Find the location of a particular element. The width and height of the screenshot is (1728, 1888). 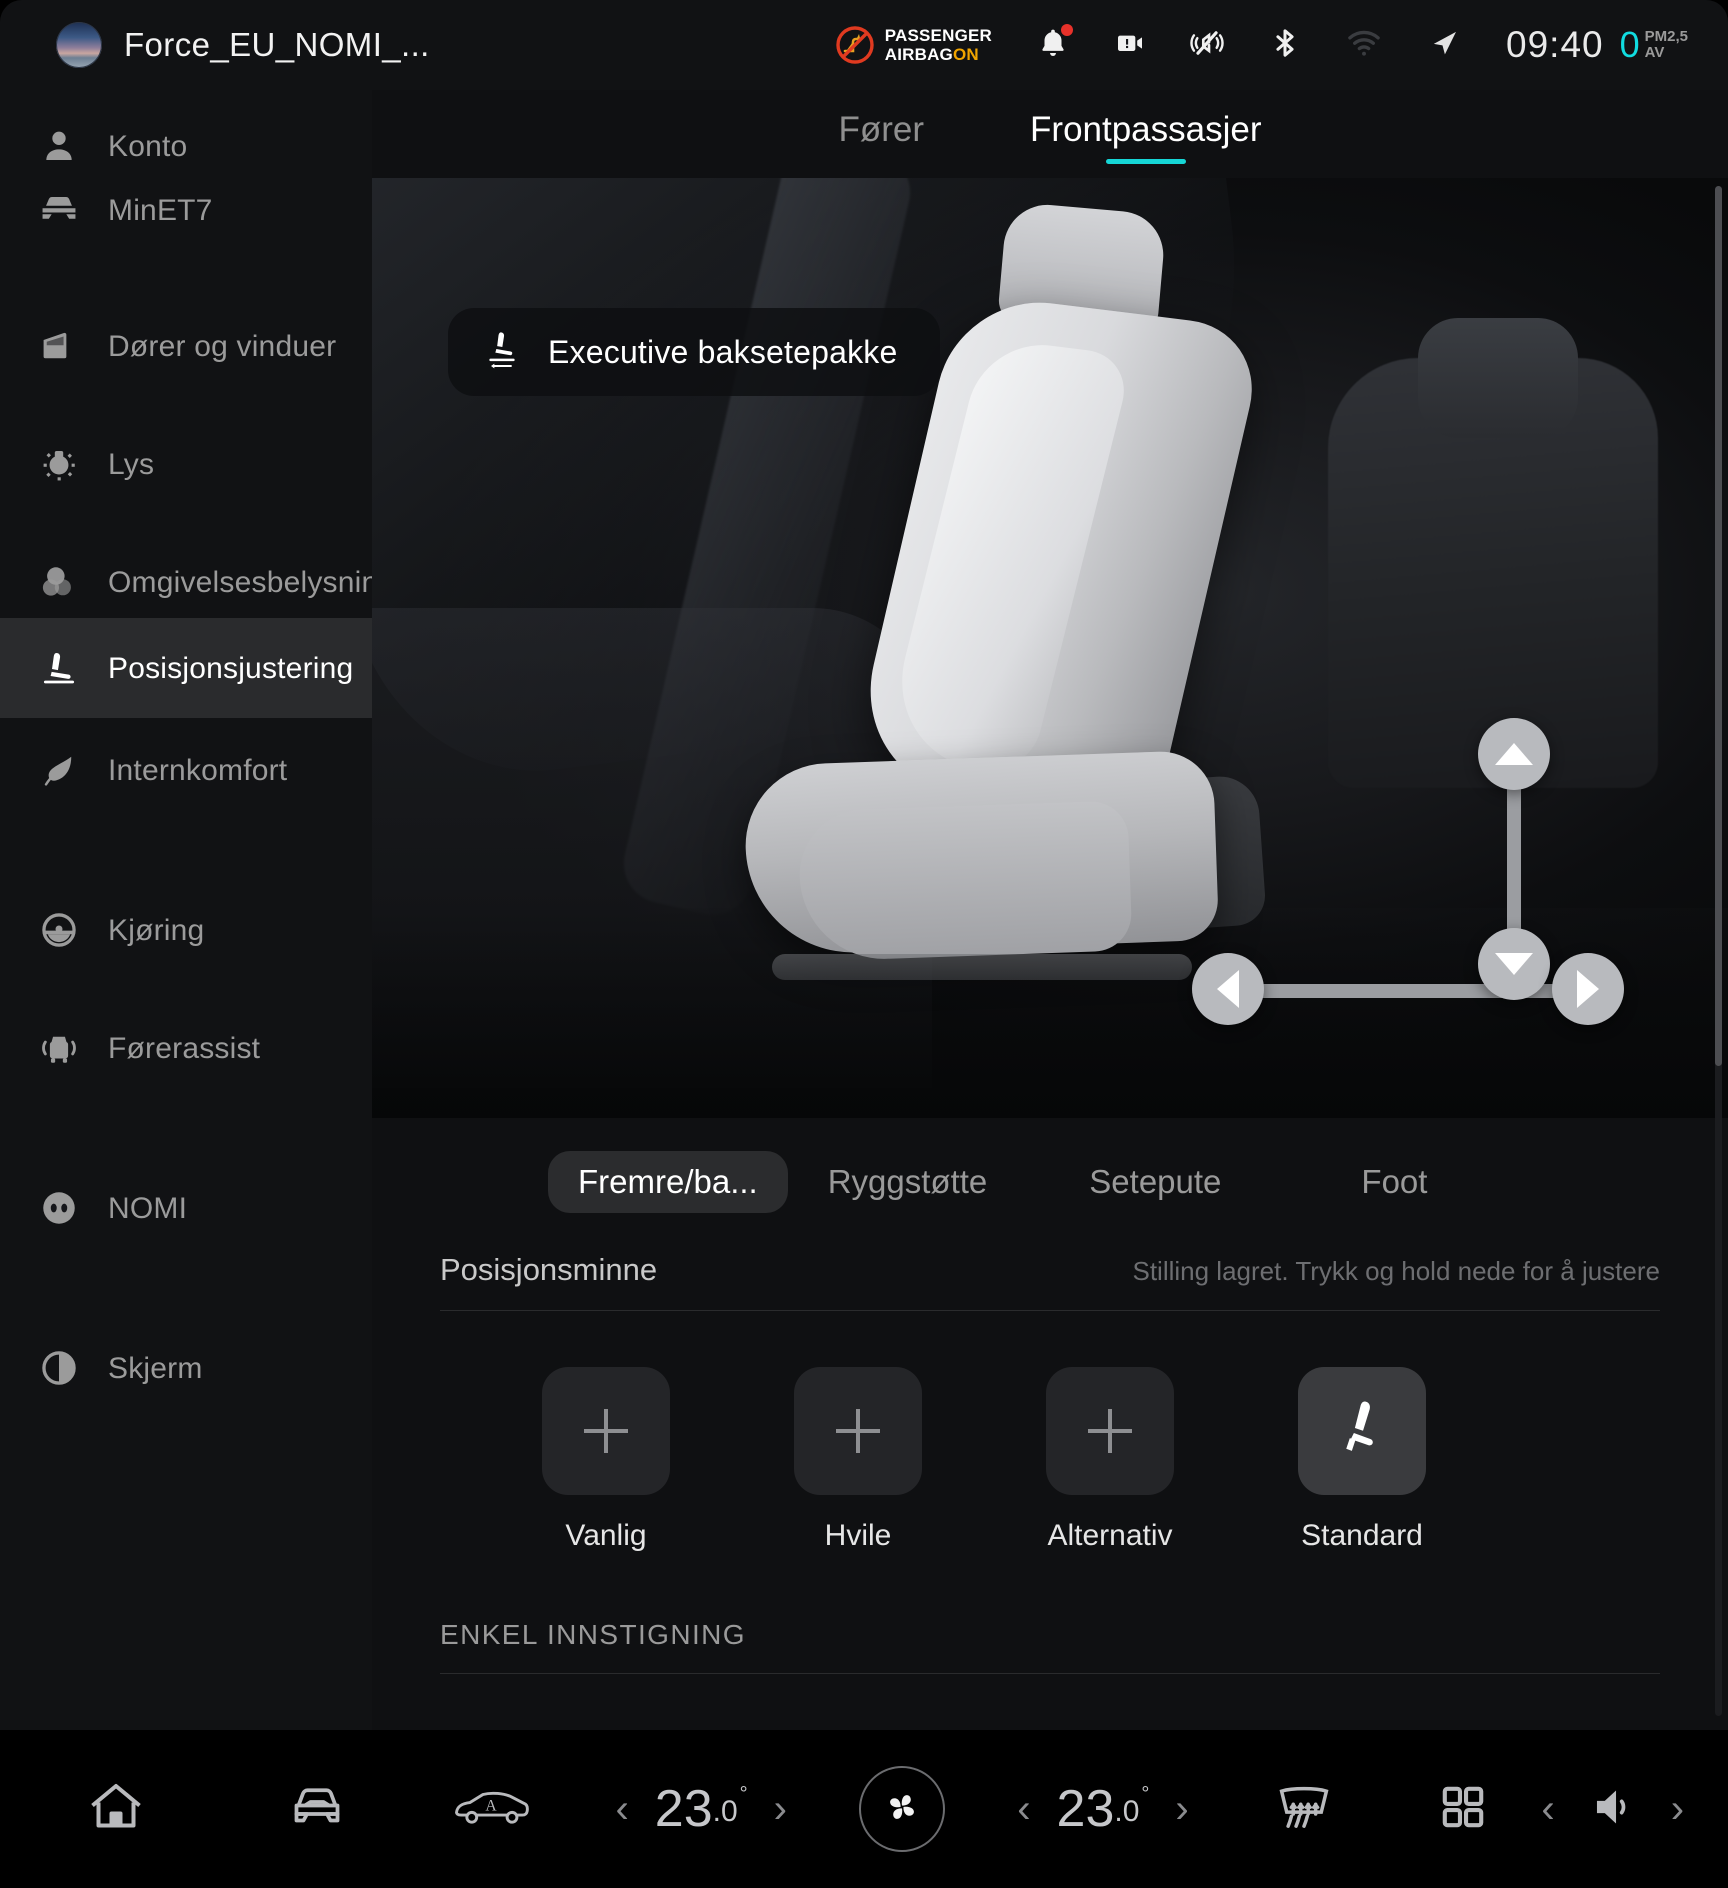

tab-label: Fører is located at coordinates (881, 129).